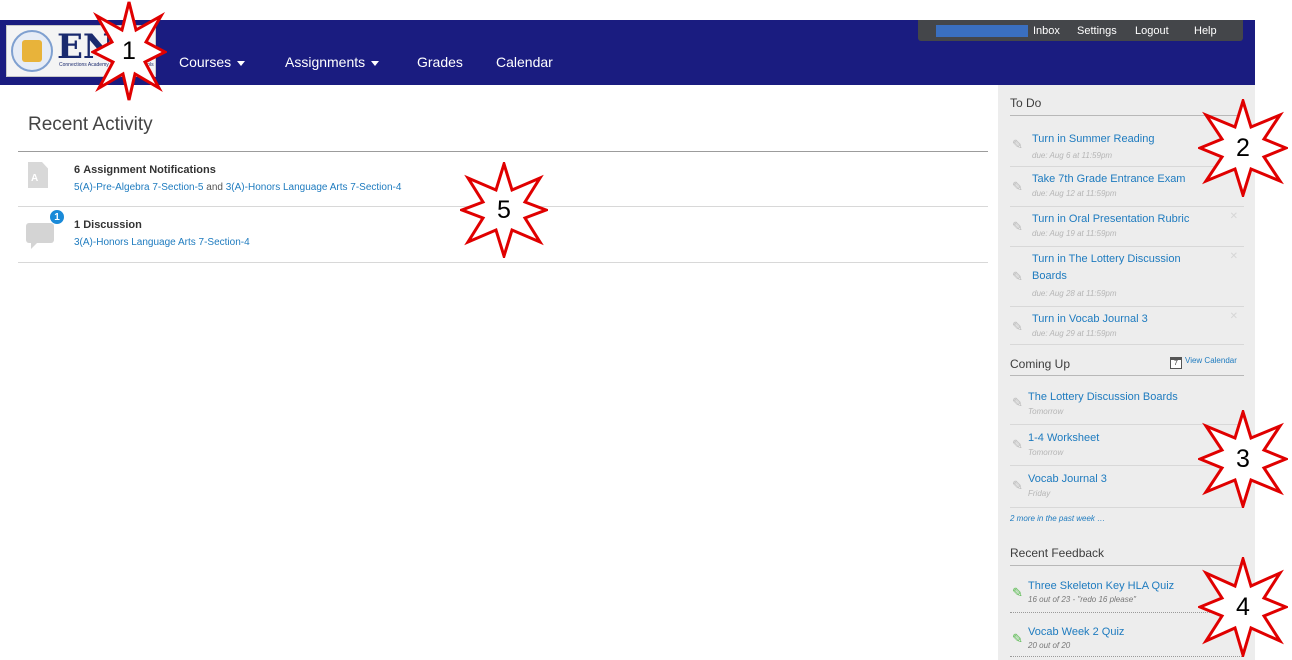 This screenshot has height=660, width=1292. Describe the element at coordinates (1123, 586) in the screenshot. I see `feedback-link: Three Skeleton Key HLA Quiz` at that location.